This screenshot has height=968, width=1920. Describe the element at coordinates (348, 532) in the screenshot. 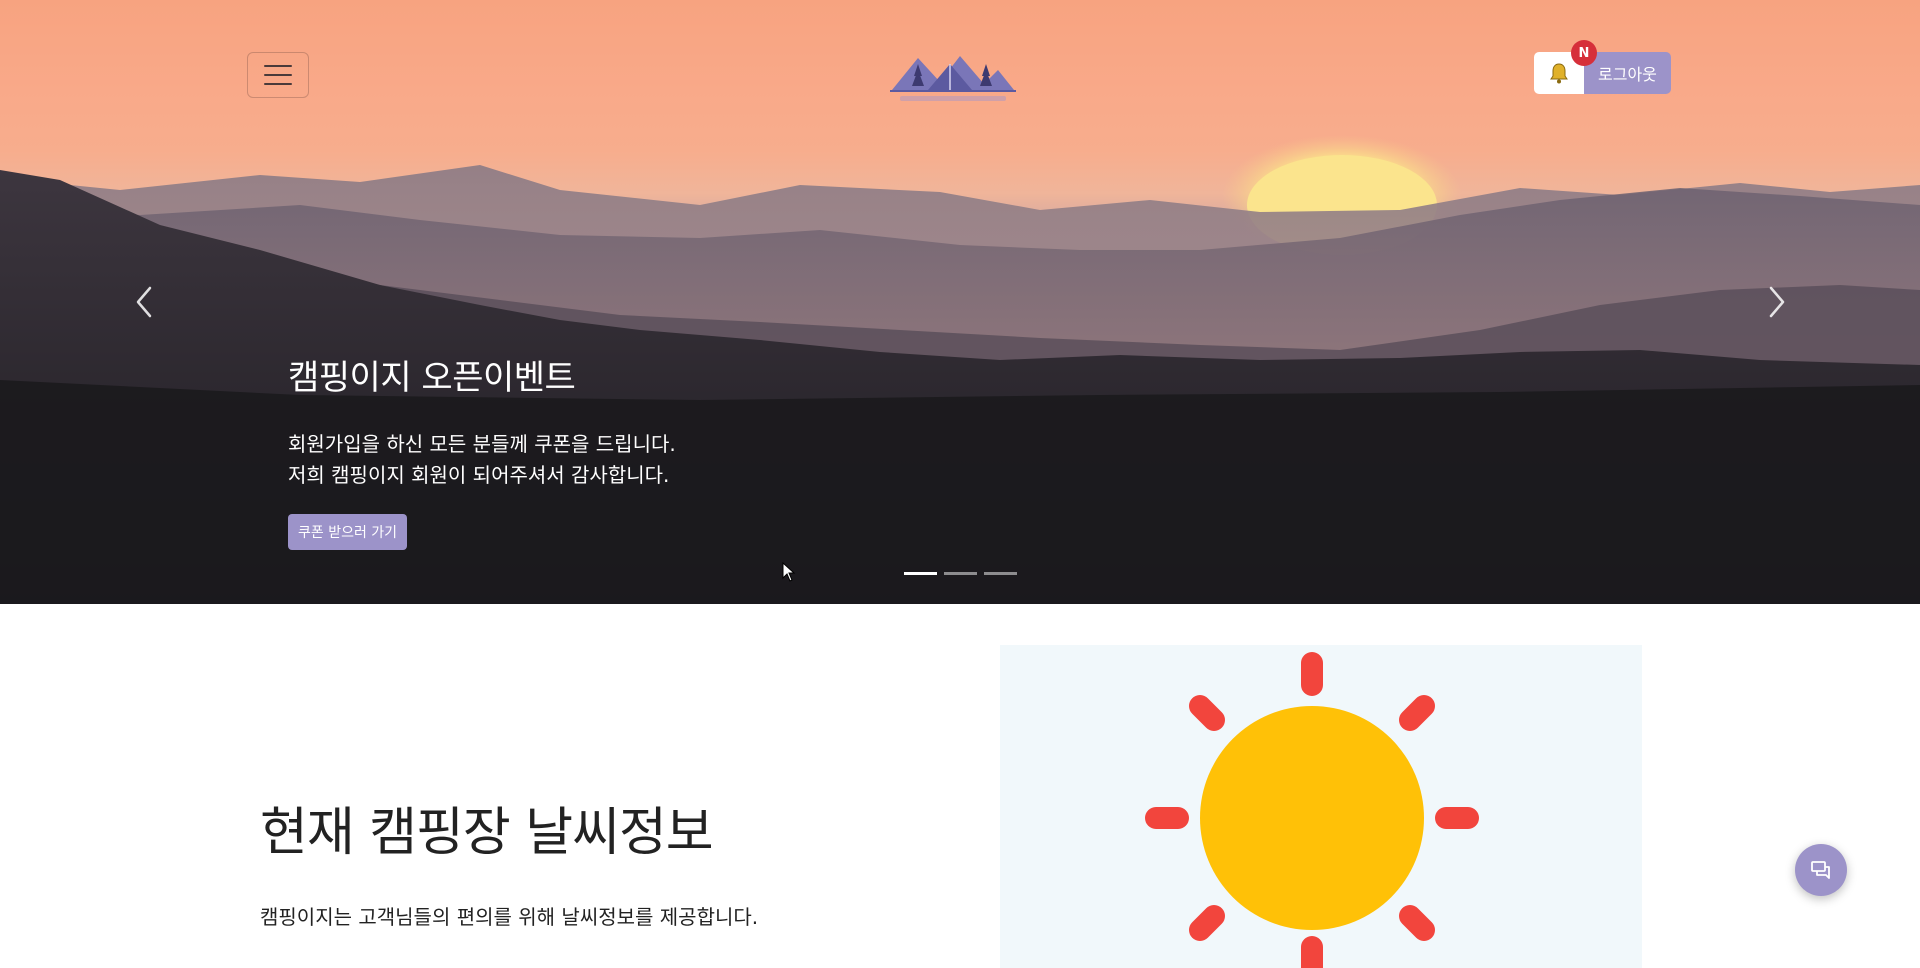

I see `get-coupon-button: 쿠폰 받으러 가기` at that location.